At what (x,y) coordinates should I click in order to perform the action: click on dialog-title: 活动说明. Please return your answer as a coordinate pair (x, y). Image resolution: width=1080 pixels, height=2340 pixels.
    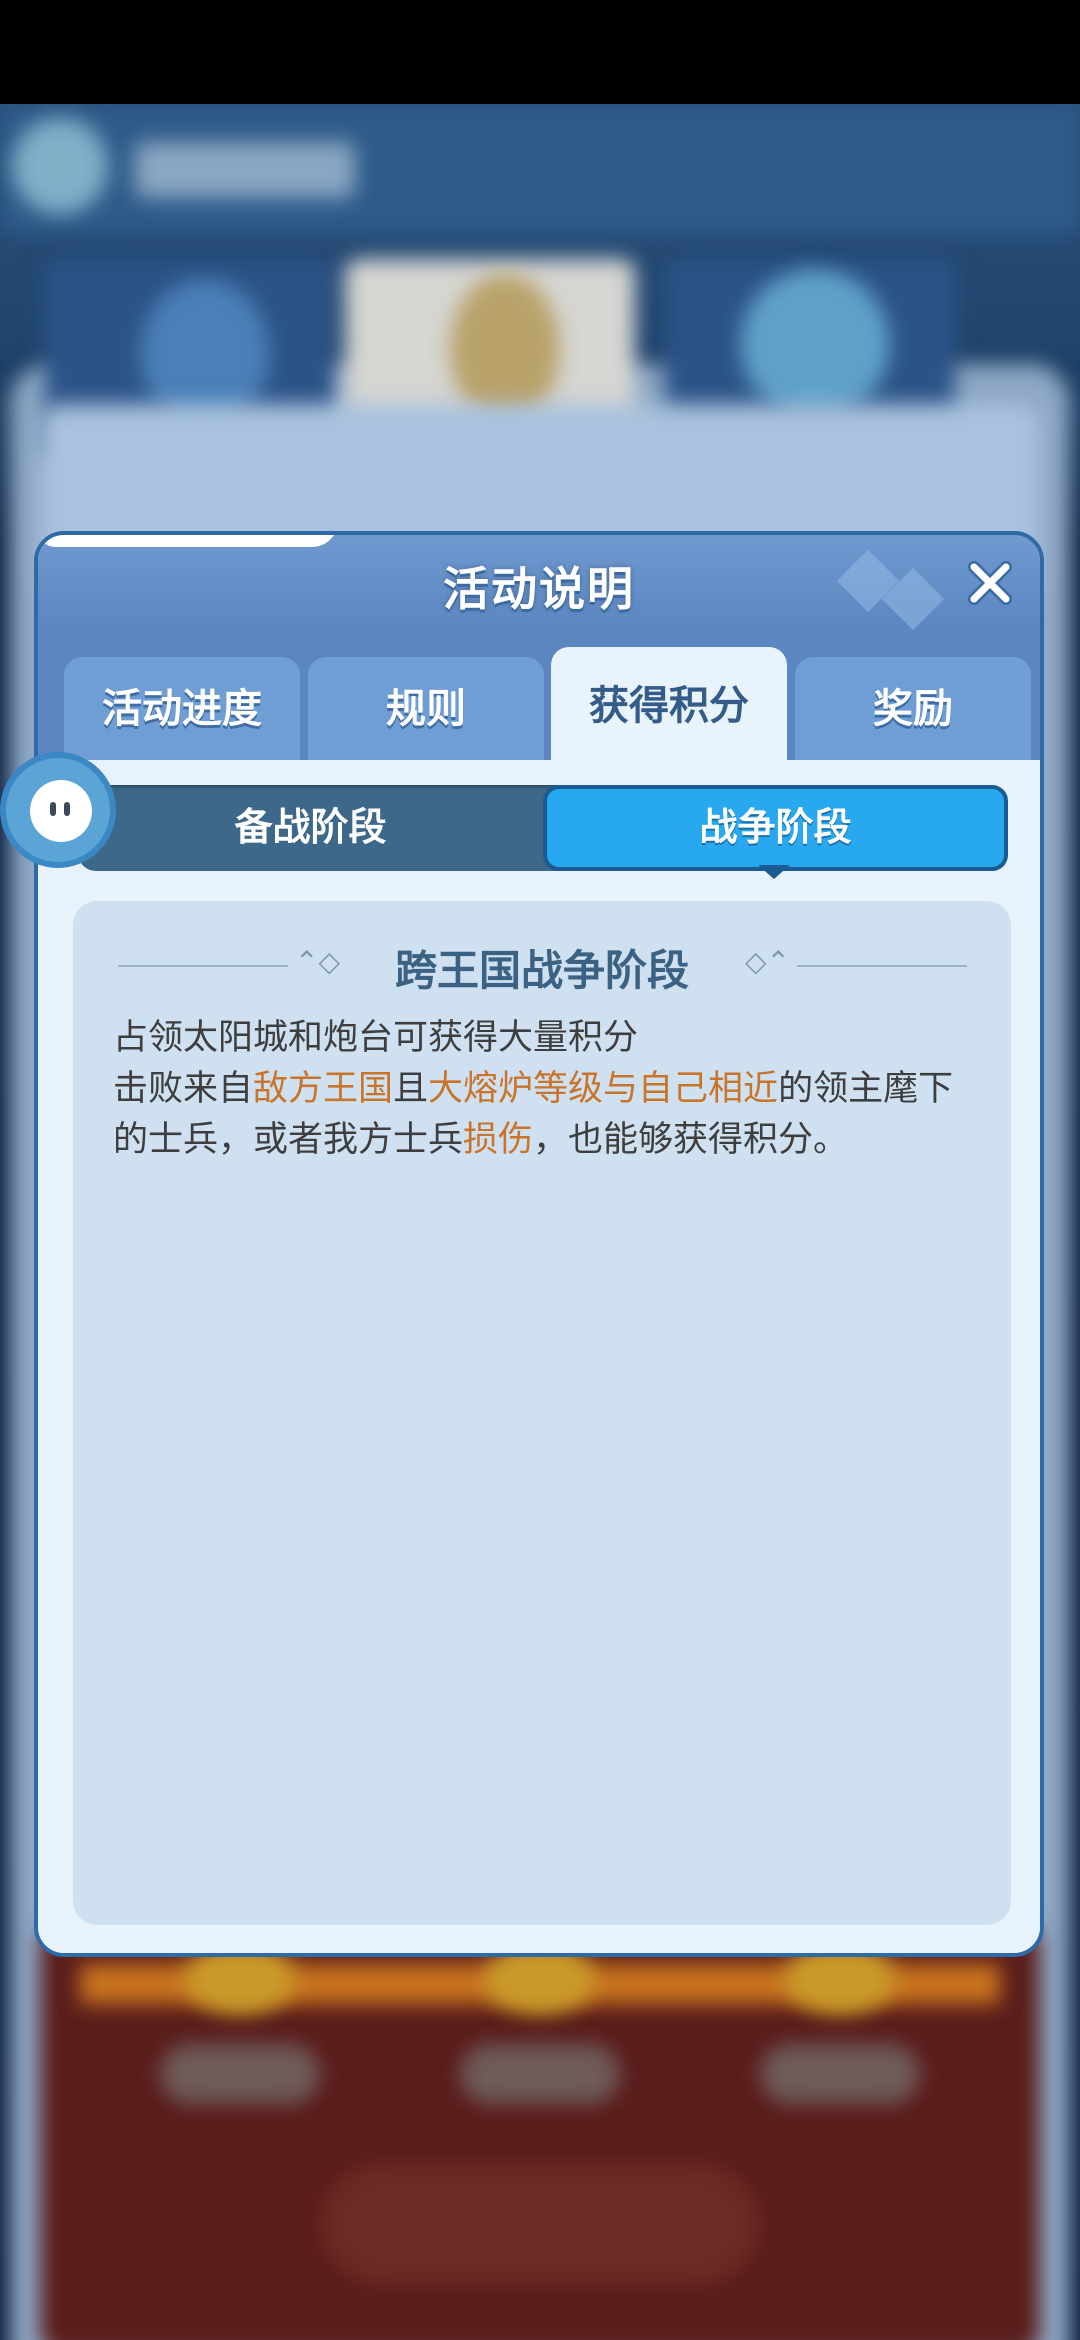
    Looking at the image, I should click on (539, 589).